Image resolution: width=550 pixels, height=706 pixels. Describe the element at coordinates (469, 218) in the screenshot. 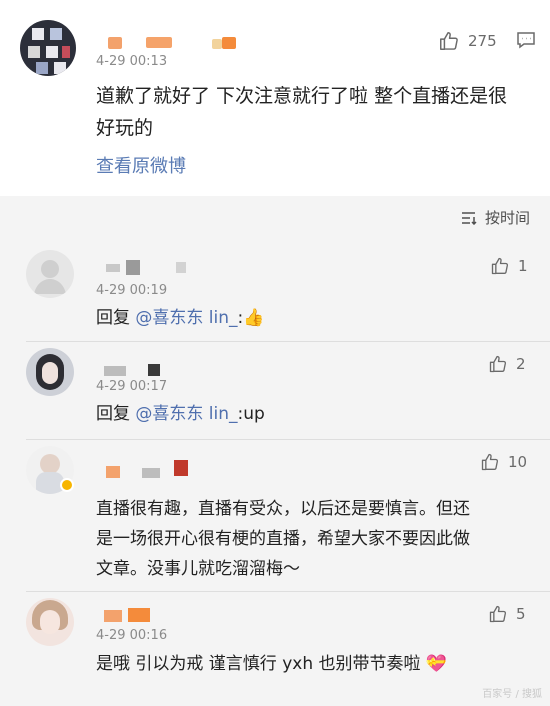

I see `sort-icon` at that location.